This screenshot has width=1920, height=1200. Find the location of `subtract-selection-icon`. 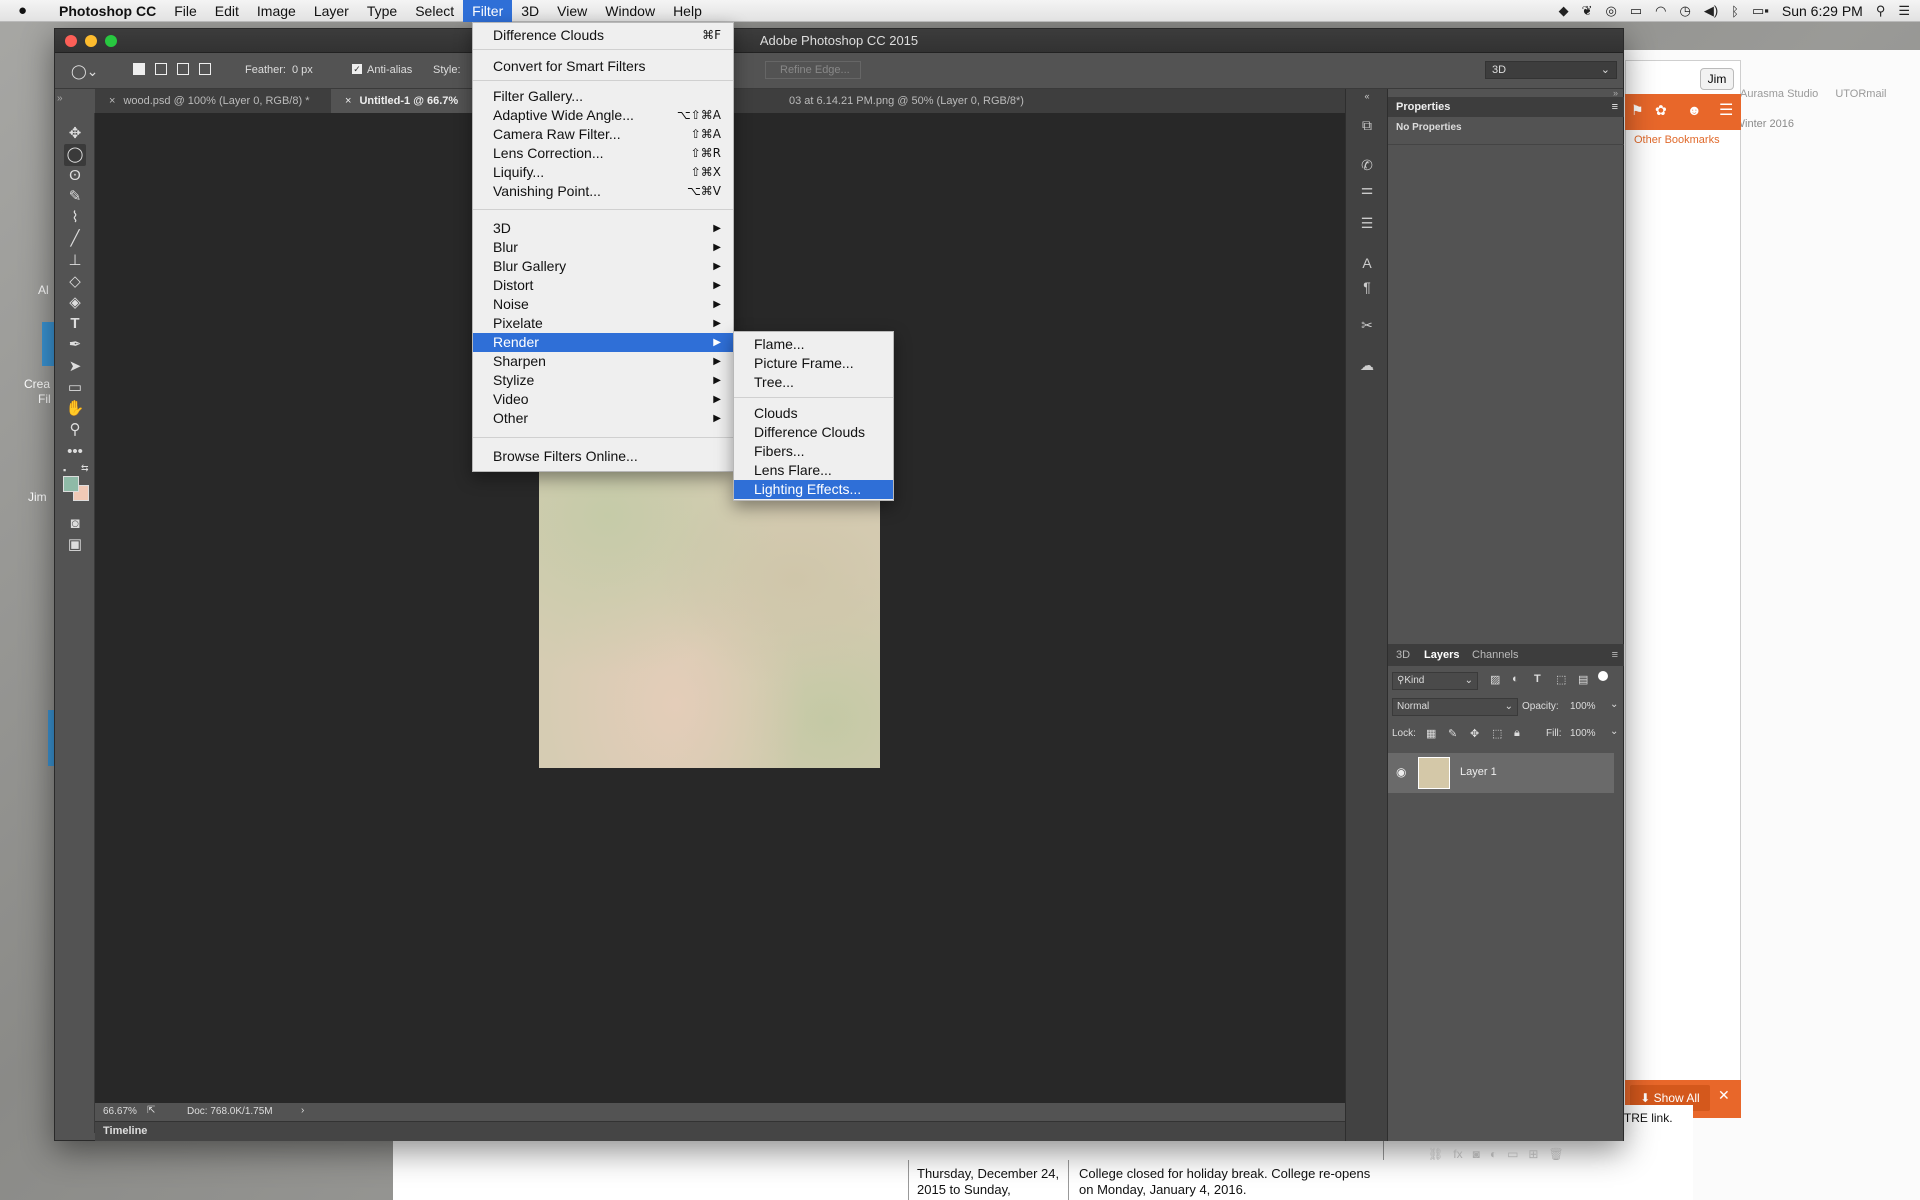

subtract-selection-icon is located at coordinates (183, 69).